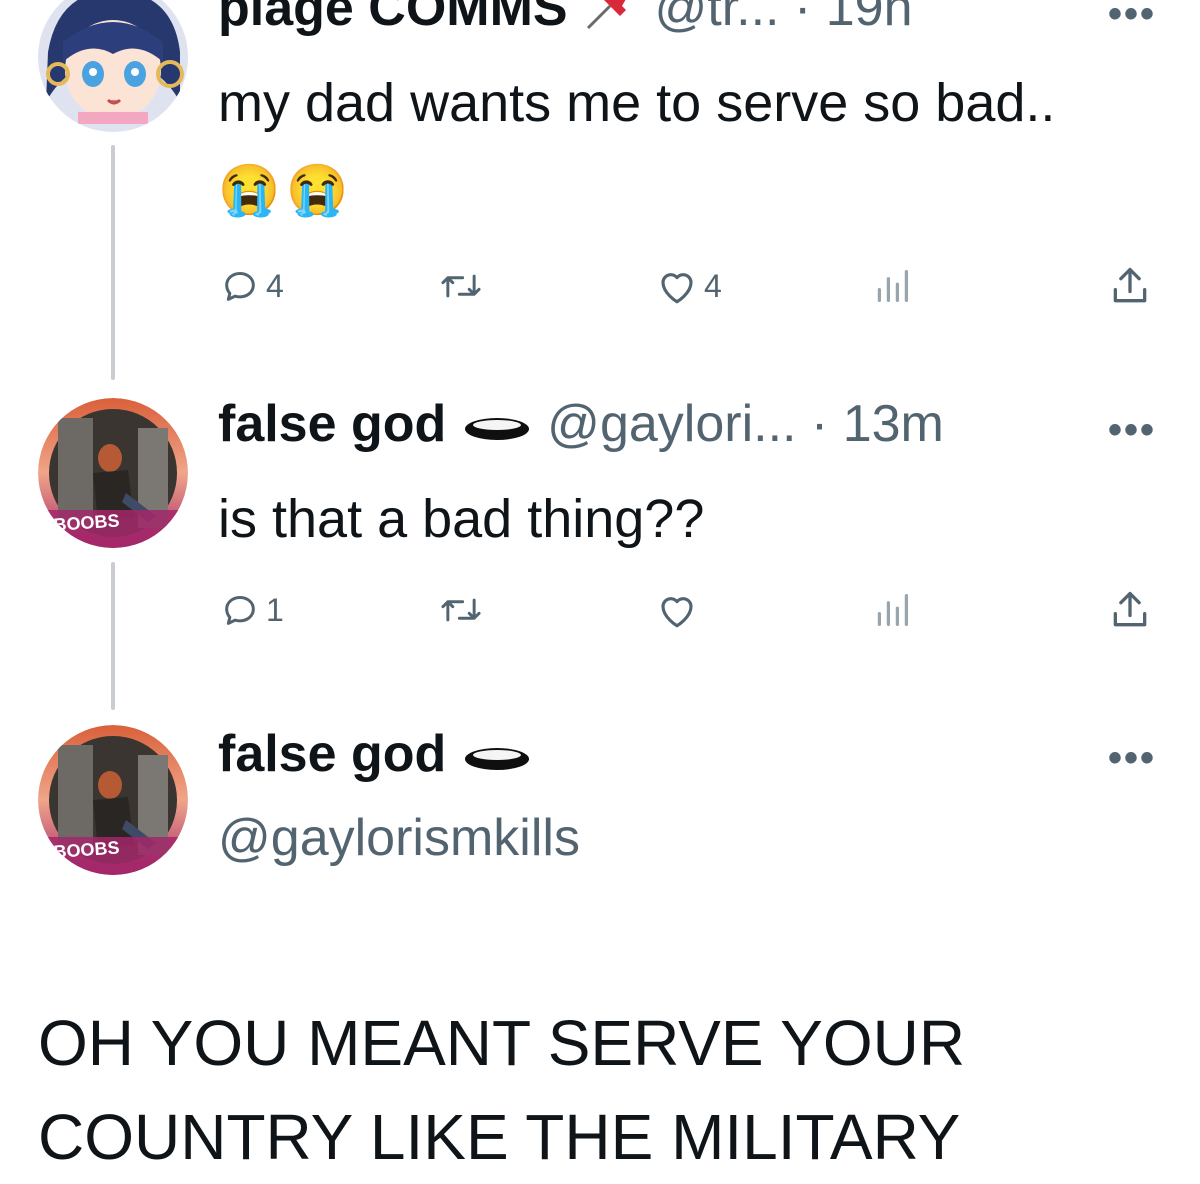 The width and height of the screenshot is (1200, 1184). What do you see at coordinates (275, 609) in the screenshot?
I see `reply-count: 1` at bounding box center [275, 609].